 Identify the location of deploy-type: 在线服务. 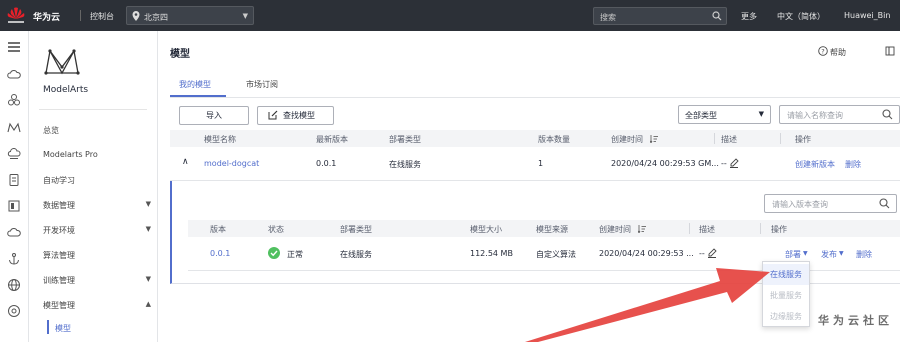
(356, 254).